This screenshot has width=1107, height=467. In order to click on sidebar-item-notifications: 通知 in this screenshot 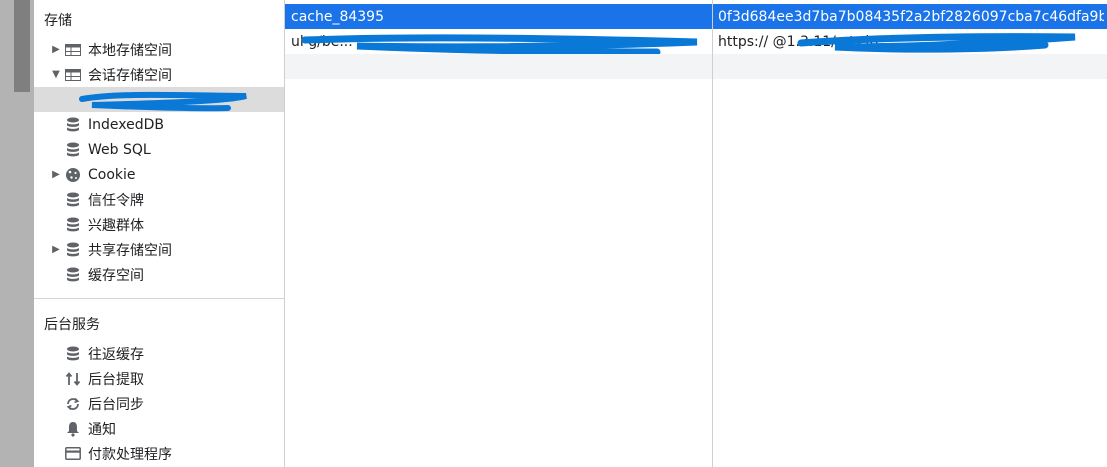, I will do `click(159, 428)`.